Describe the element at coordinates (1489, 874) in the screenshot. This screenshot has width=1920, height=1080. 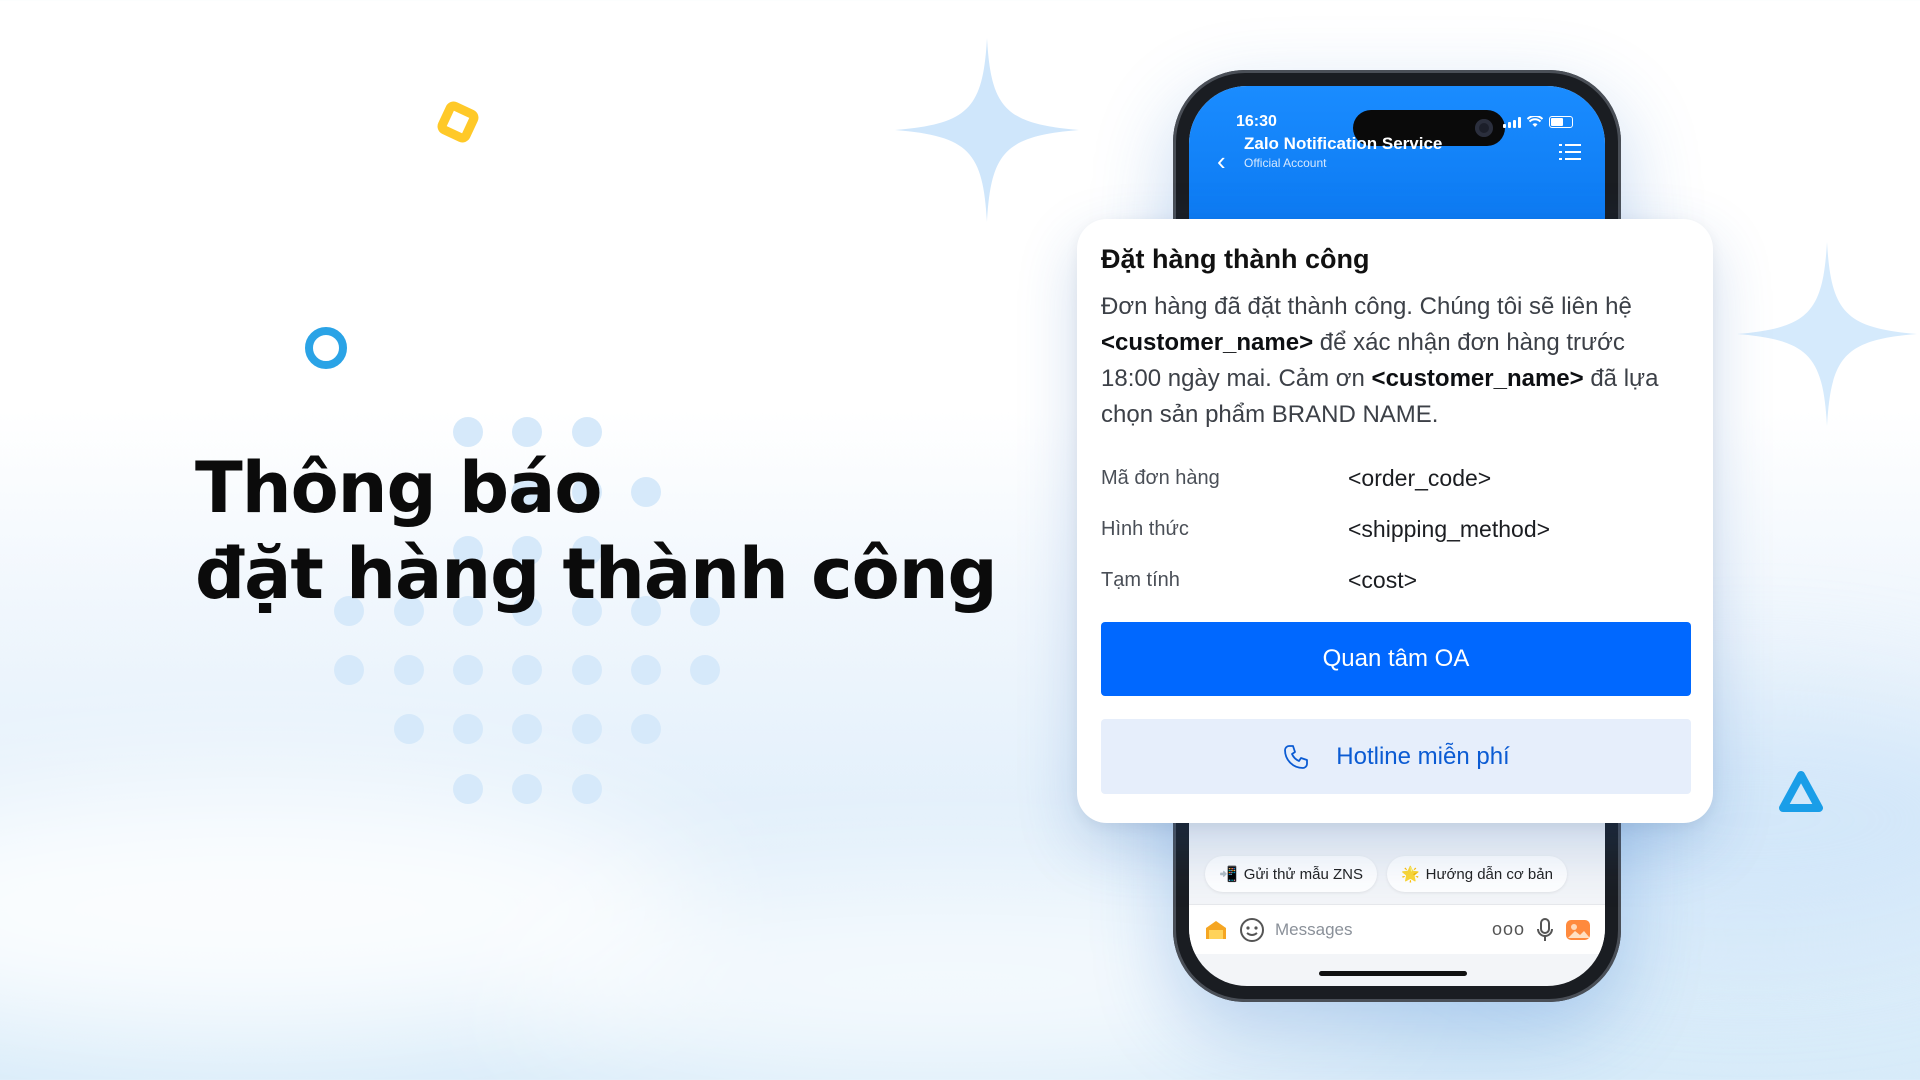
I see `chip-label: Hướng dẫn cơ bản` at that location.